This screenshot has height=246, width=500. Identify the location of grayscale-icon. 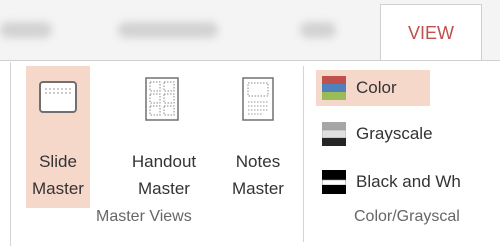
(334, 134).